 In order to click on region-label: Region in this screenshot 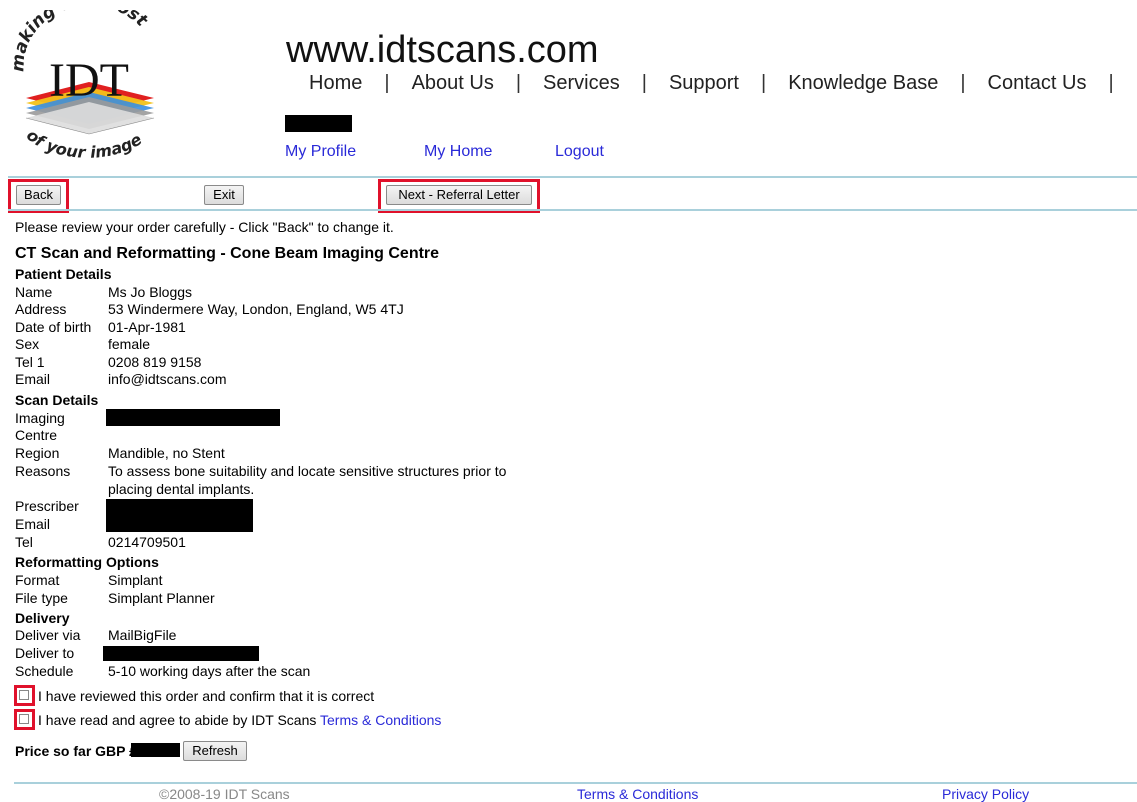, I will do `click(37, 453)`.